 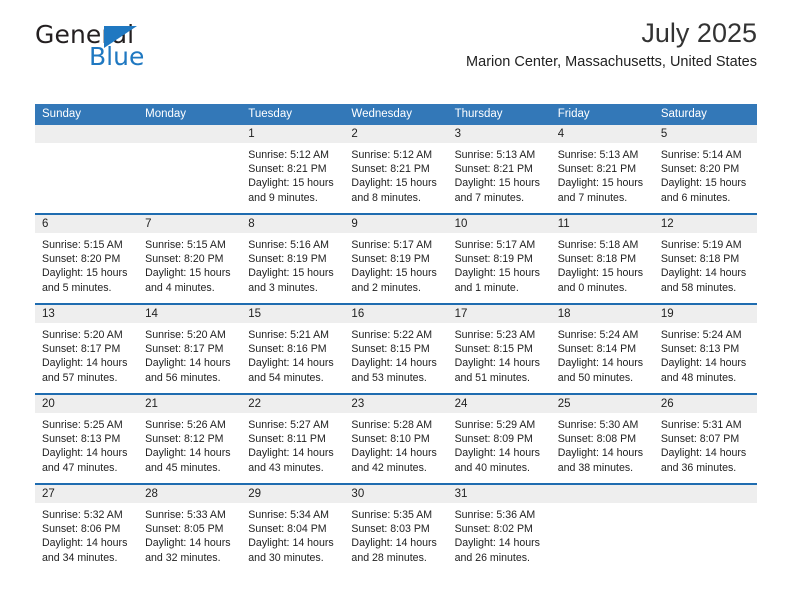 I want to click on sunrise-time: Sunrise: 5:23 AM, so click(x=495, y=335).